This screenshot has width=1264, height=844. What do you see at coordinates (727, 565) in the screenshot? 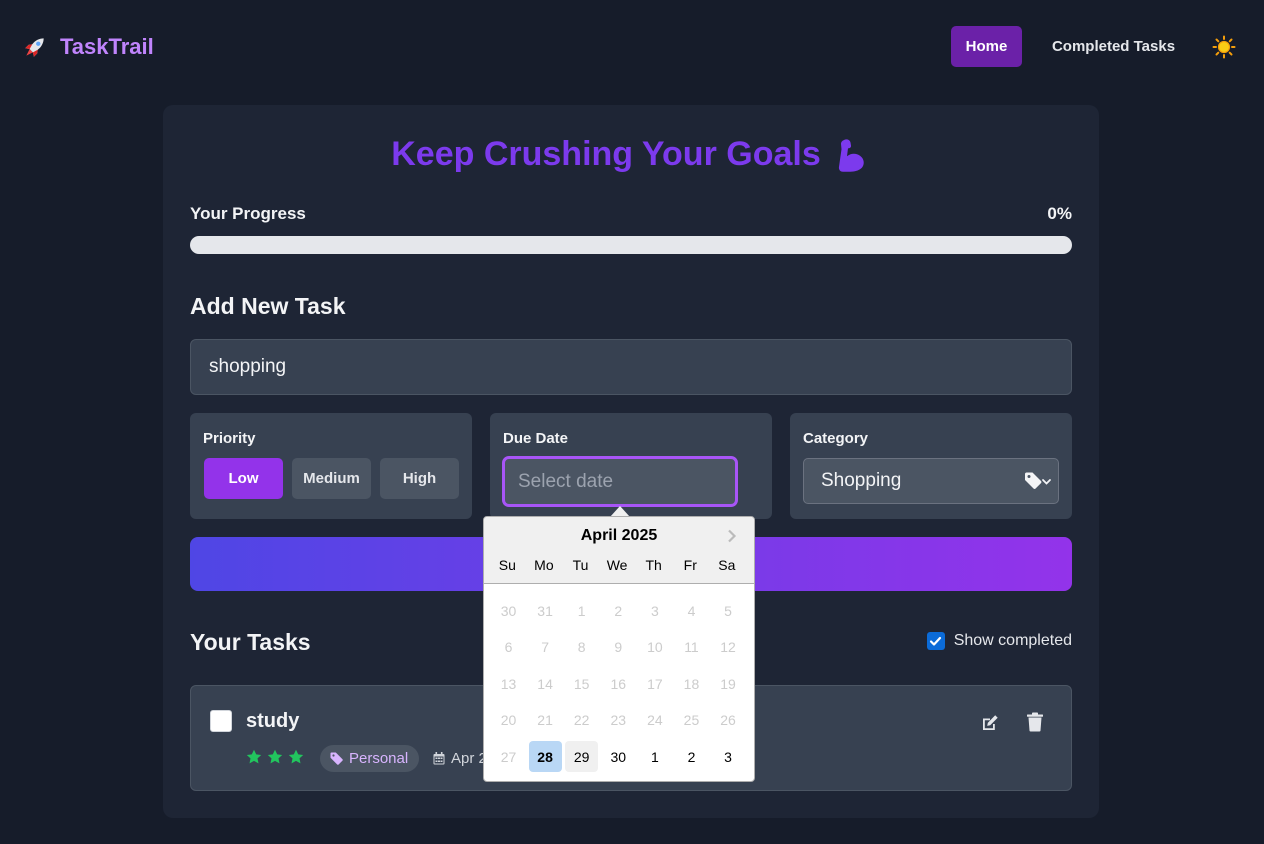
I see `weekday-label: Sa` at bounding box center [727, 565].